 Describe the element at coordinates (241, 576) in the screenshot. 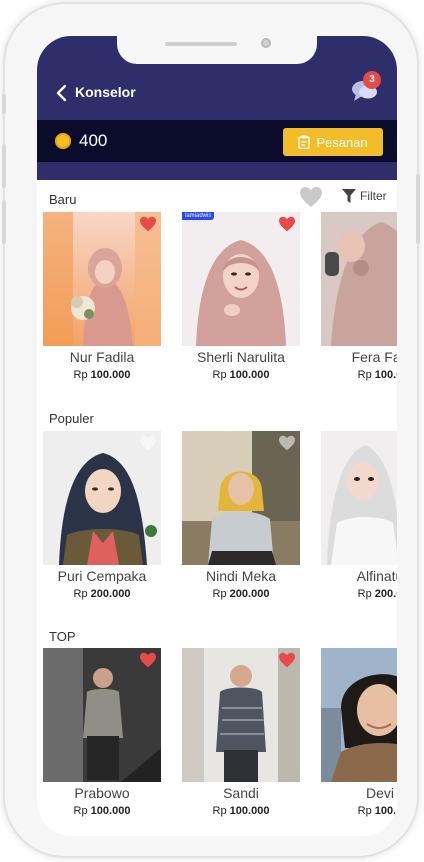

I see `counselor-name: Nindi Meka` at that location.